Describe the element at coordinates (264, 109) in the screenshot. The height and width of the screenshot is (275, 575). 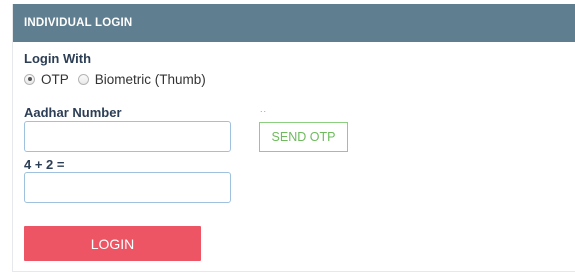
I see `aadhar-helper-text: ..` at that location.